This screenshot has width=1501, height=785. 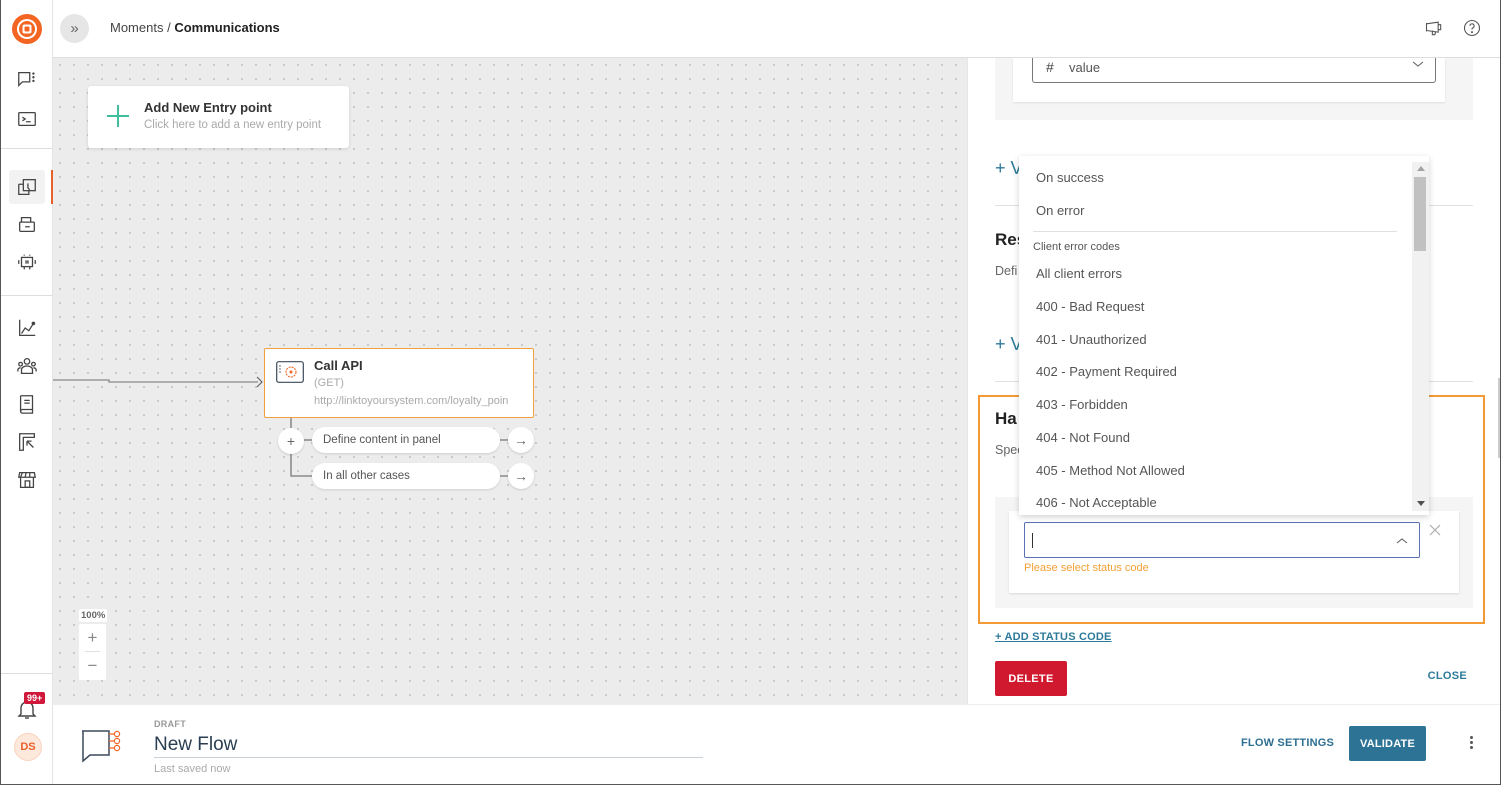 What do you see at coordinates (35, 698) in the screenshot?
I see `notifications-badge: 99+` at bounding box center [35, 698].